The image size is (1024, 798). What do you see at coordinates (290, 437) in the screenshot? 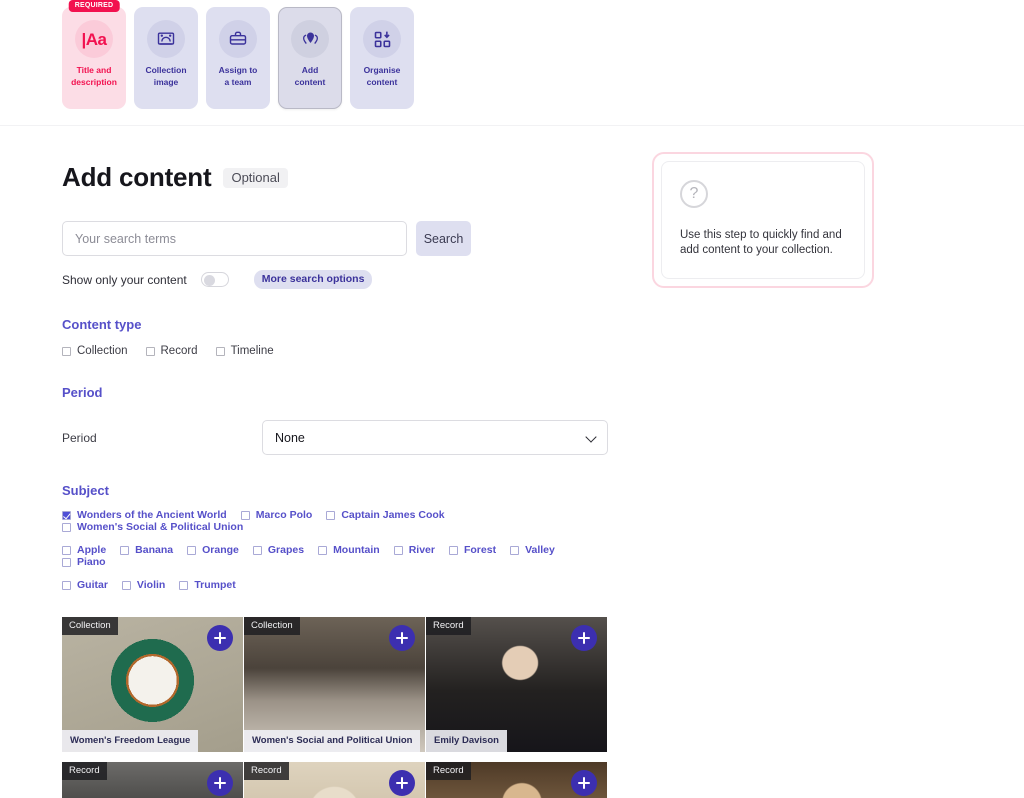
I see `period-select-value: None` at bounding box center [290, 437].